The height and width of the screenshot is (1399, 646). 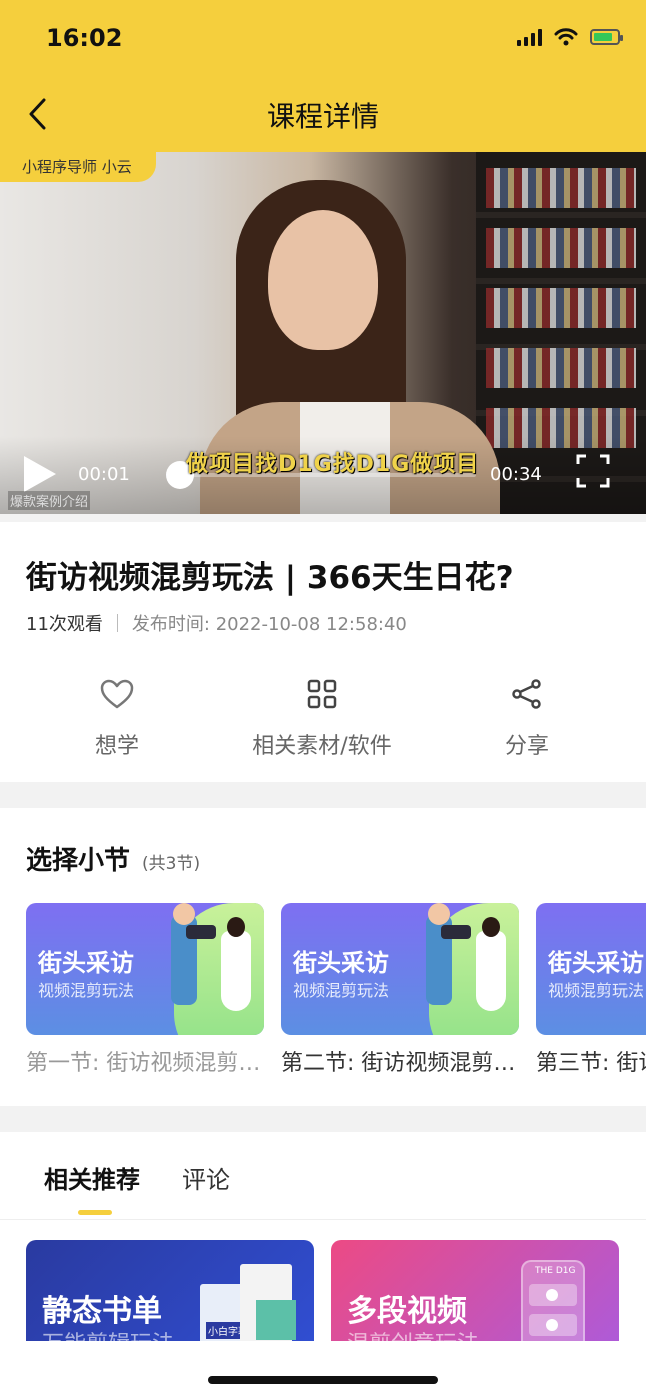 What do you see at coordinates (171, 864) in the screenshot?
I see `section-count: (共3节)` at bounding box center [171, 864].